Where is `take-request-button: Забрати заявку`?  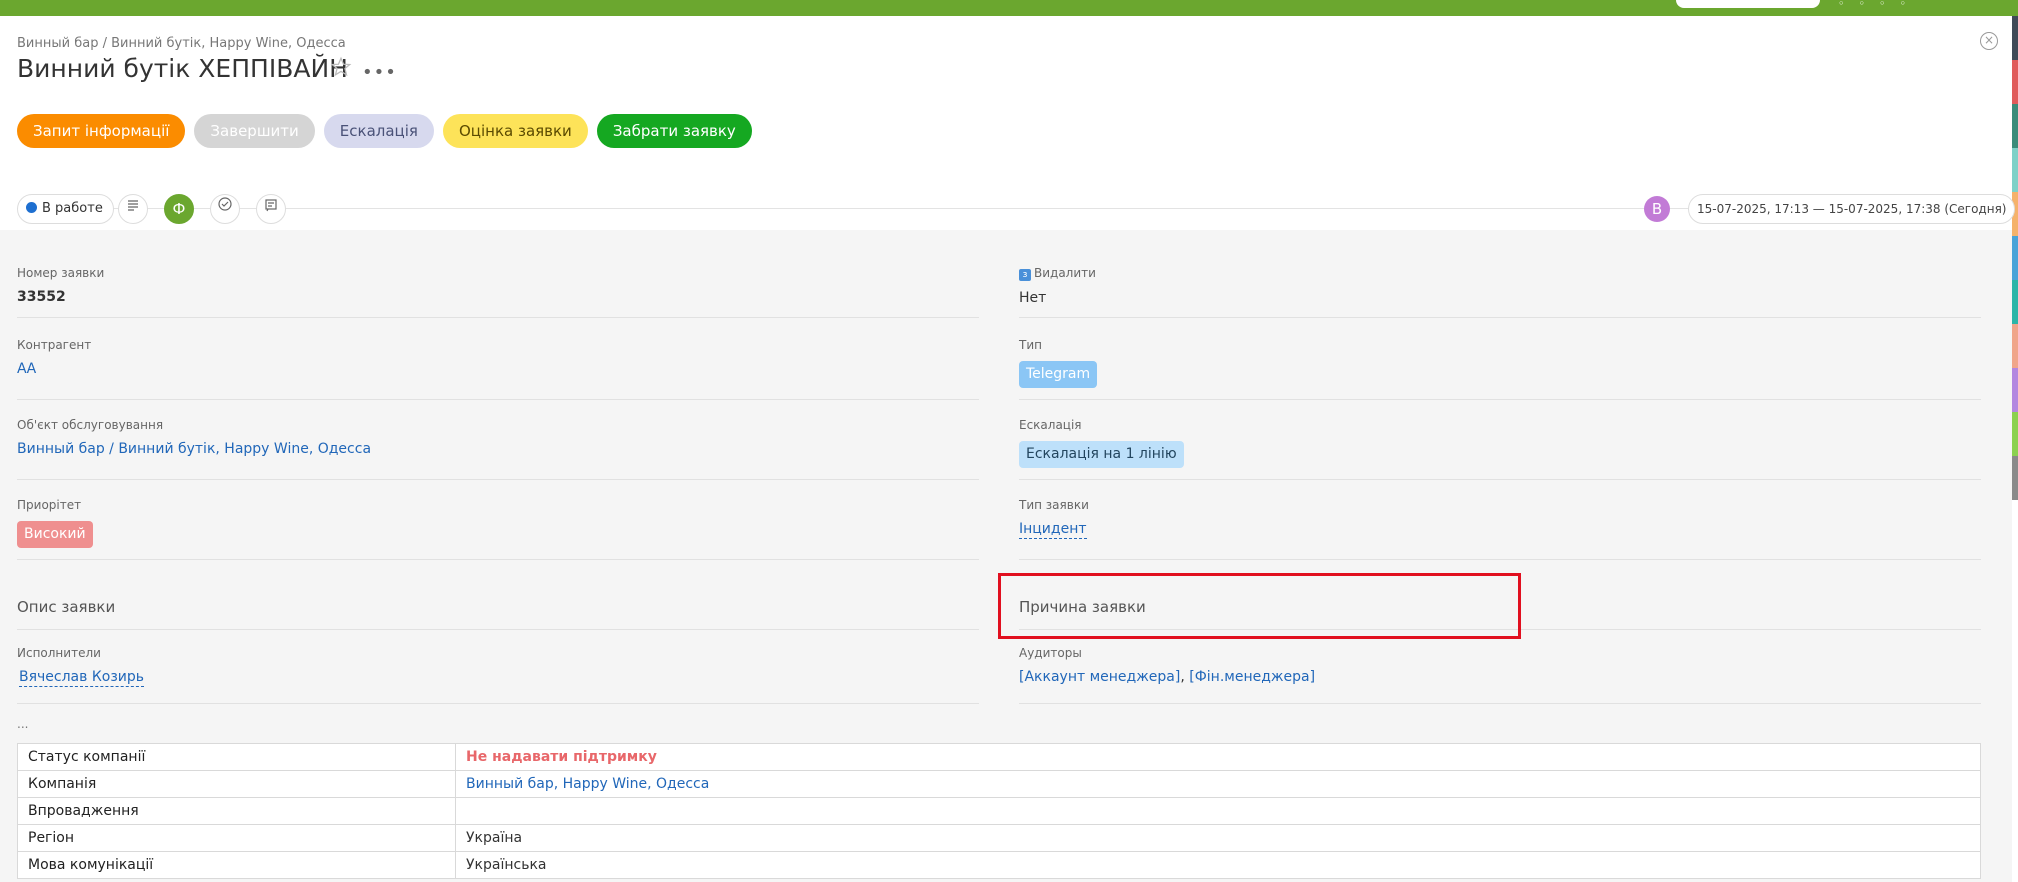
take-request-button: Забрати заявку is located at coordinates (674, 131).